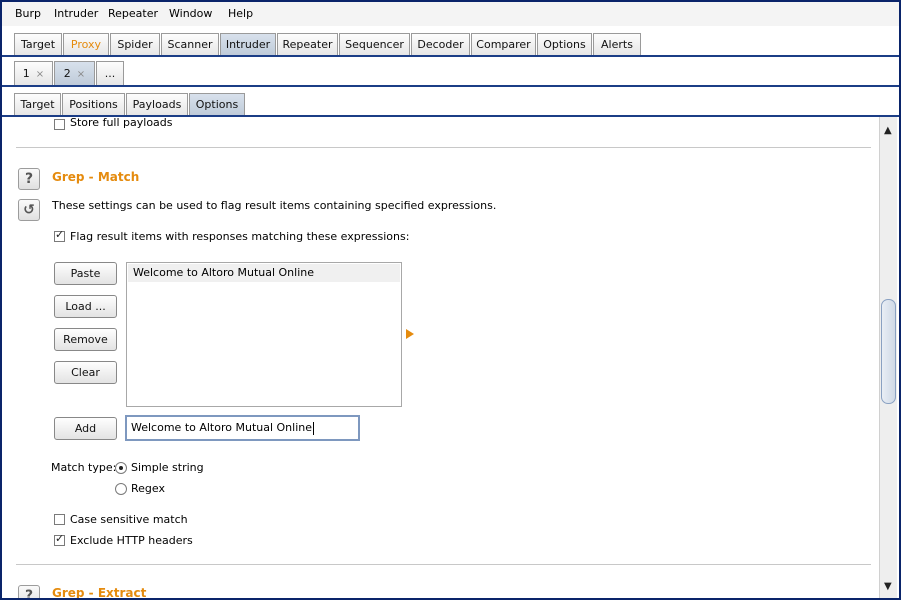 This screenshot has width=901, height=600. Describe the element at coordinates (410, 334) in the screenshot. I see `expand-arrow-icon` at that location.